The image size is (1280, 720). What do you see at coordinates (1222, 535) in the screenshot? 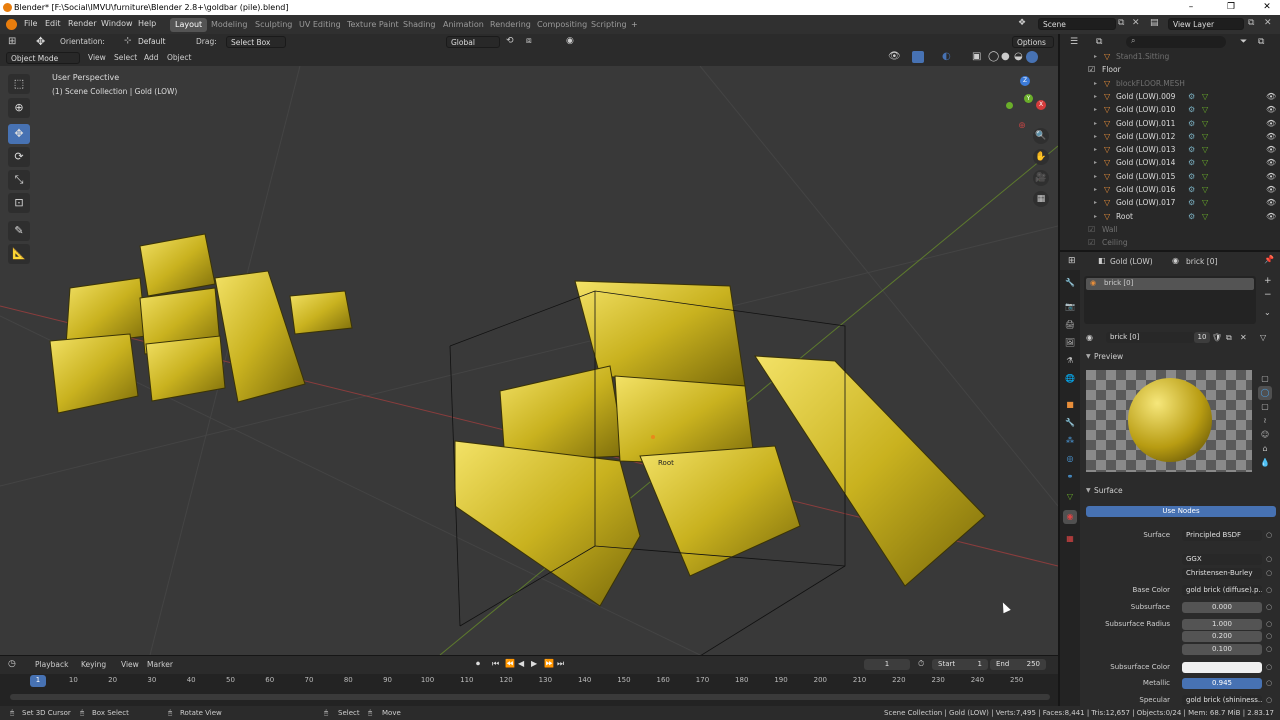
I see `property-value-field: Principled BSDF` at bounding box center [1222, 535].